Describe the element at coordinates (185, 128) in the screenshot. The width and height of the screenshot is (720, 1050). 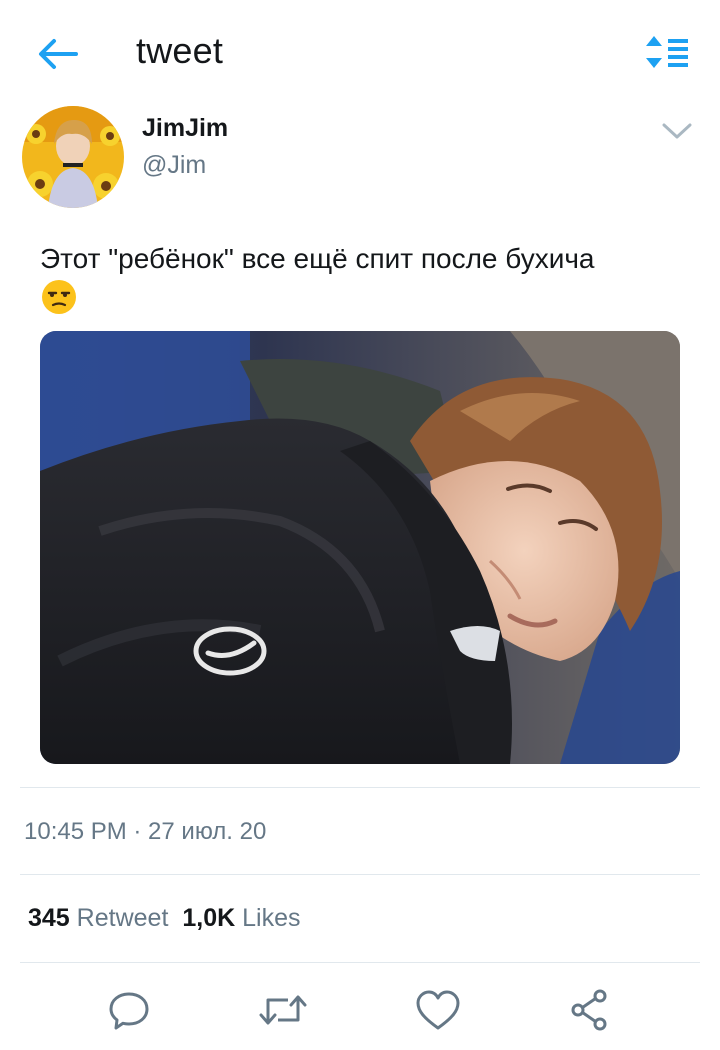
I see `user-name: JimJim` at that location.